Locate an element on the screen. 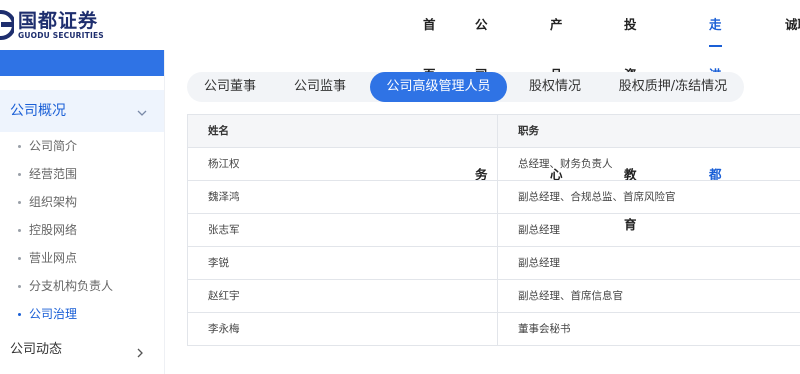 The image size is (800, 374). nav-careers: 诚聘 is located at coordinates (792, 25).